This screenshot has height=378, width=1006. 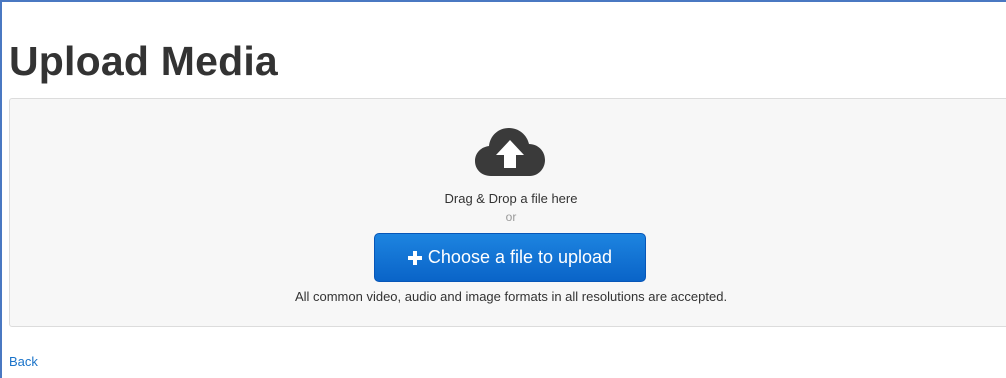 What do you see at coordinates (511, 217) in the screenshot?
I see `or-separator-text: or` at bounding box center [511, 217].